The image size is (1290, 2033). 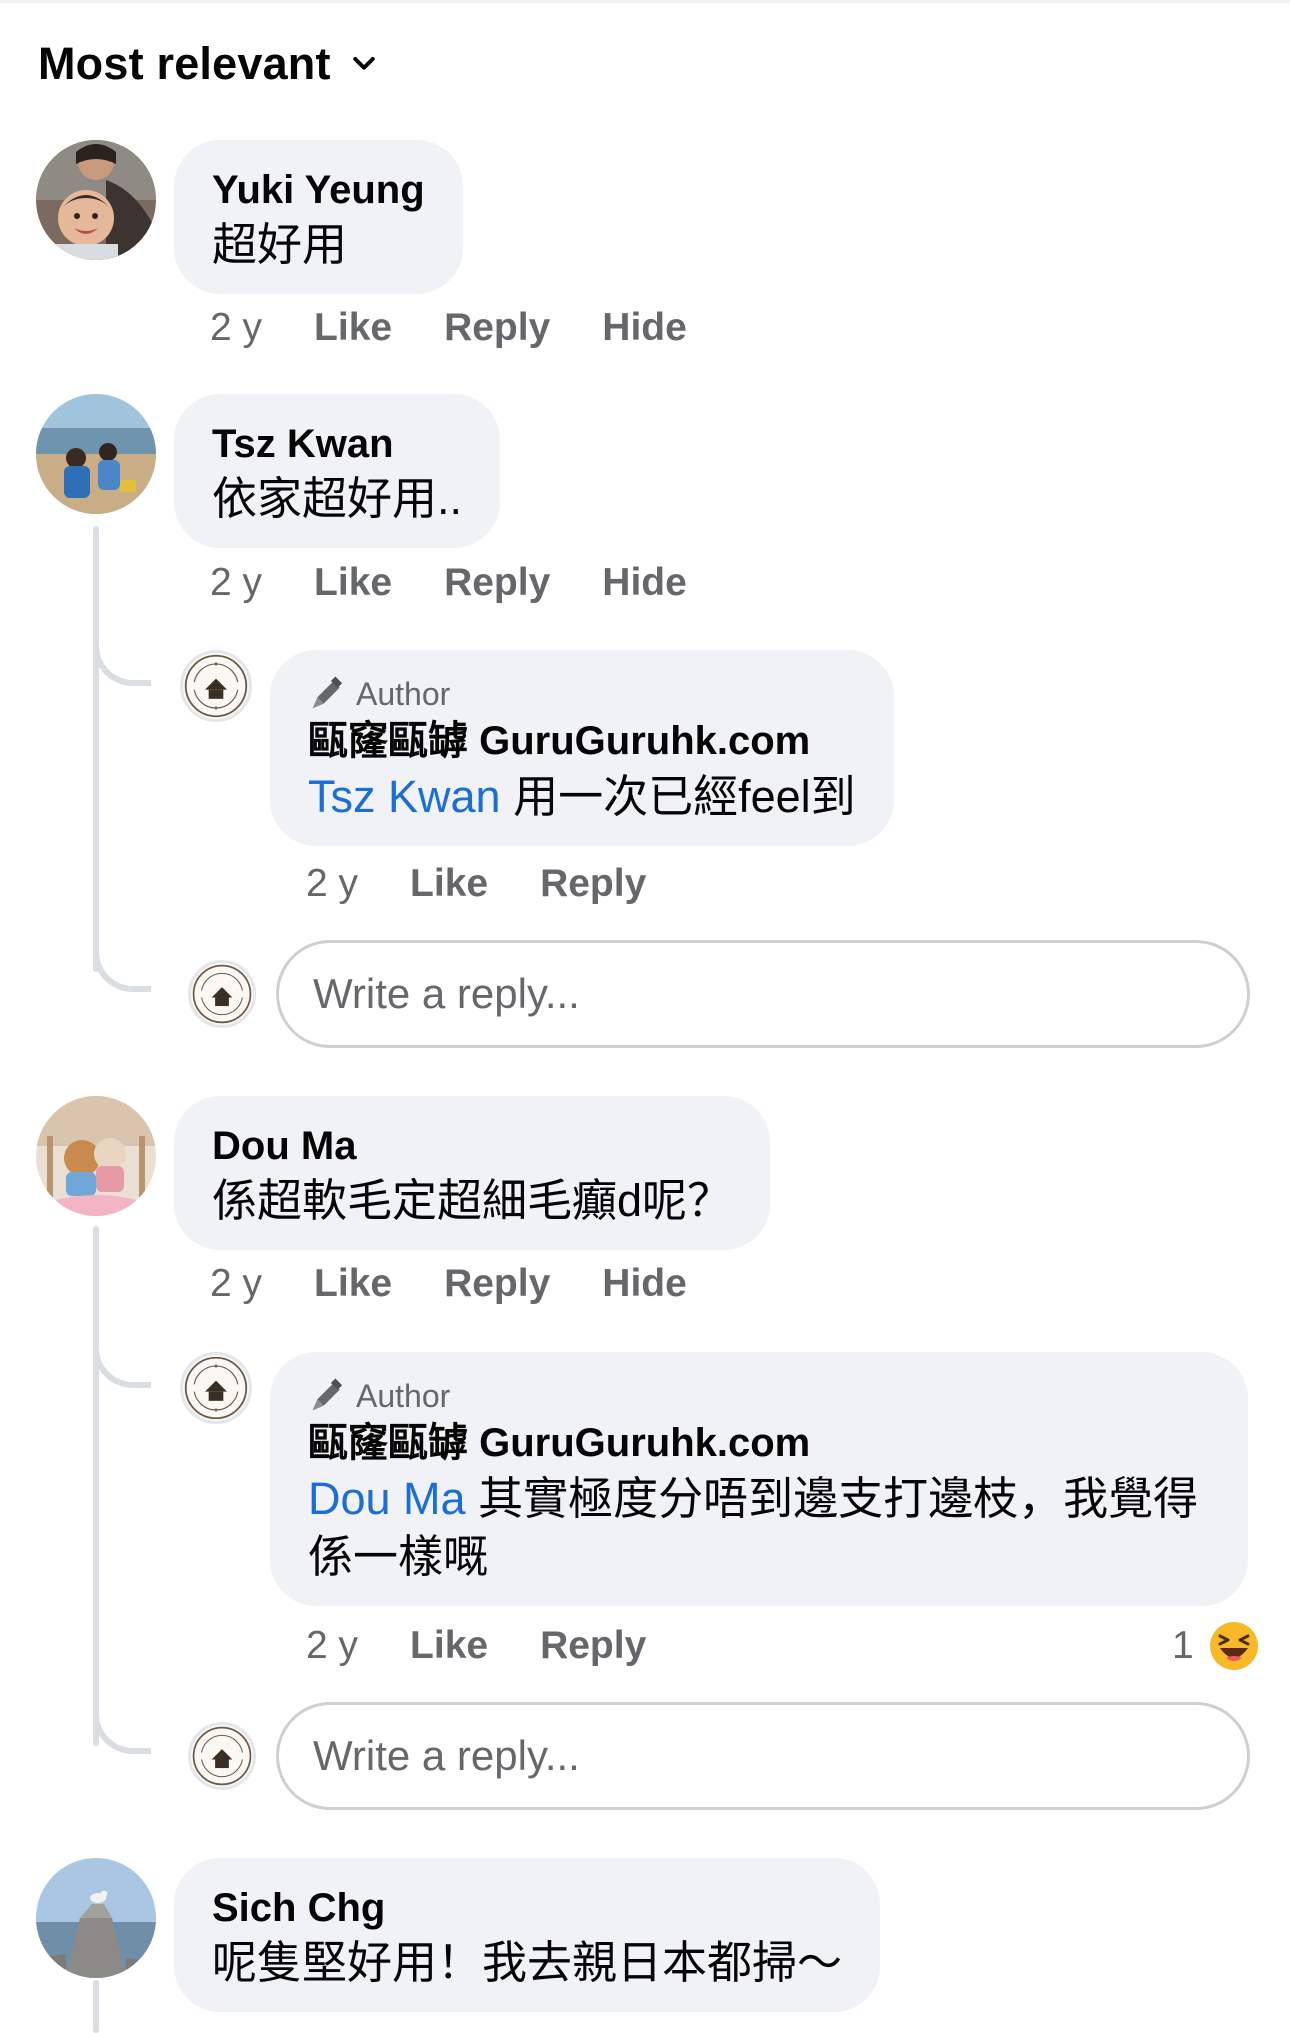 What do you see at coordinates (337, 444) in the screenshot?
I see `comment-author: Tsz Kwan` at bounding box center [337, 444].